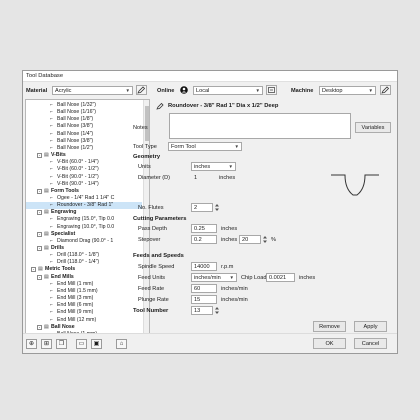 Image resolution: width=420 pixels, height=420 pixels. Describe the element at coordinates (75, 305) in the screenshot. I see `tree-item-label: End Mill (6 mm)` at that location.